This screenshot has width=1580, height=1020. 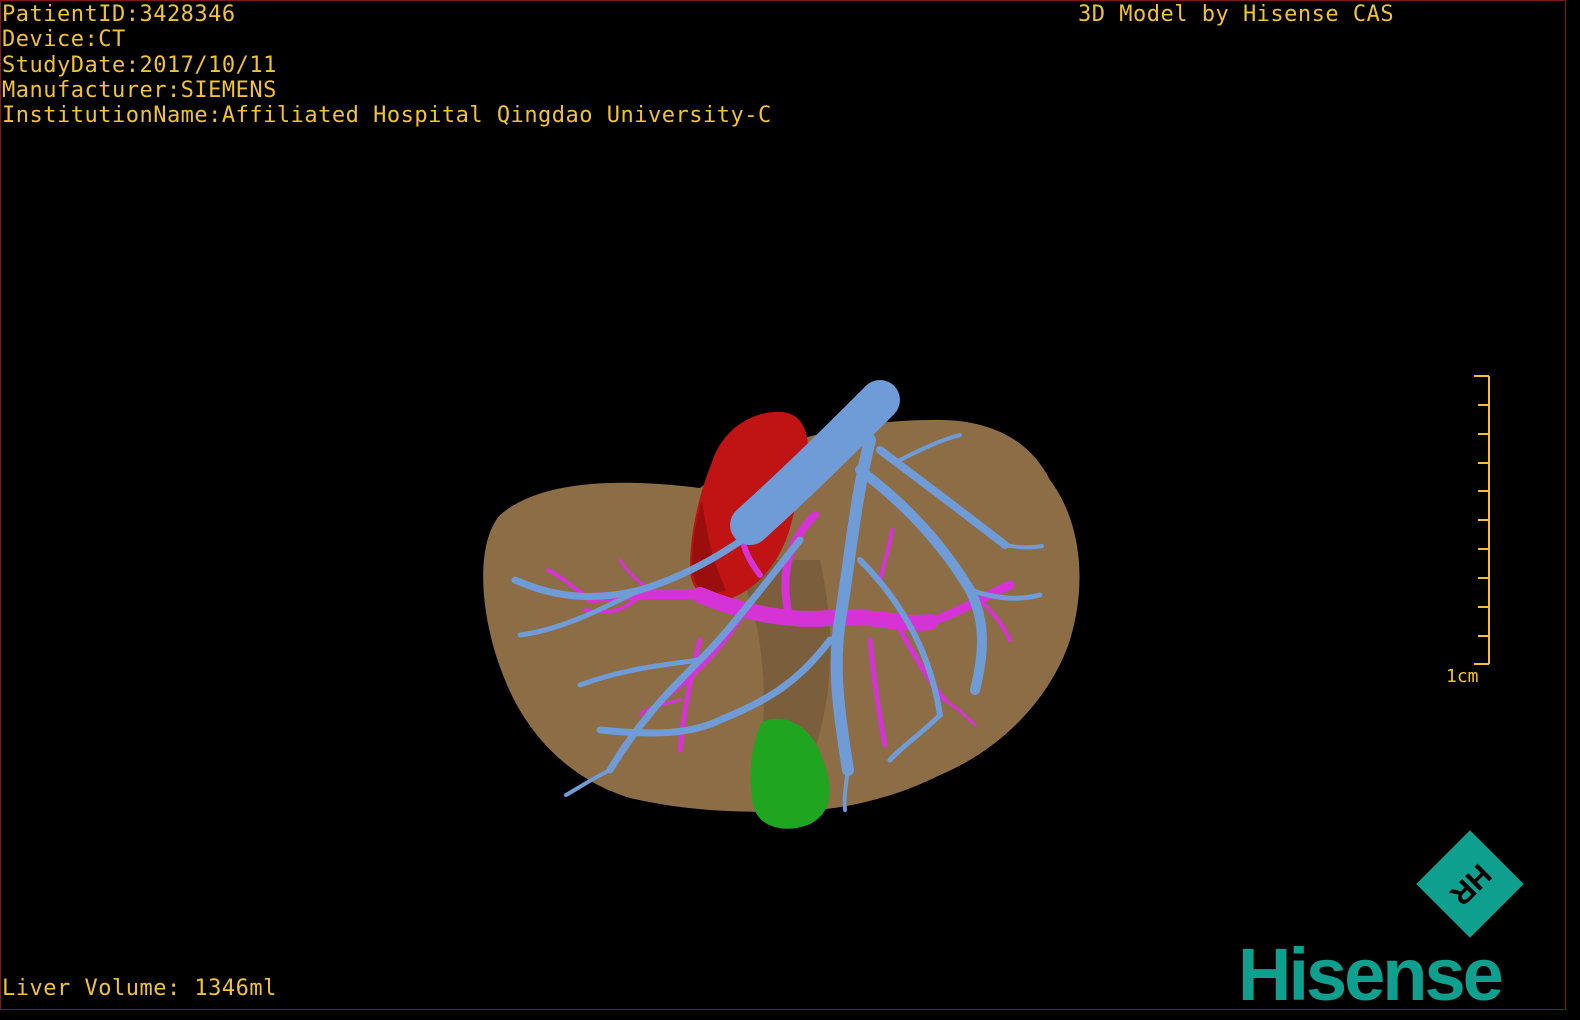 What do you see at coordinates (1371, 974) in the screenshot?
I see `hisense-logo: Hisense` at bounding box center [1371, 974].